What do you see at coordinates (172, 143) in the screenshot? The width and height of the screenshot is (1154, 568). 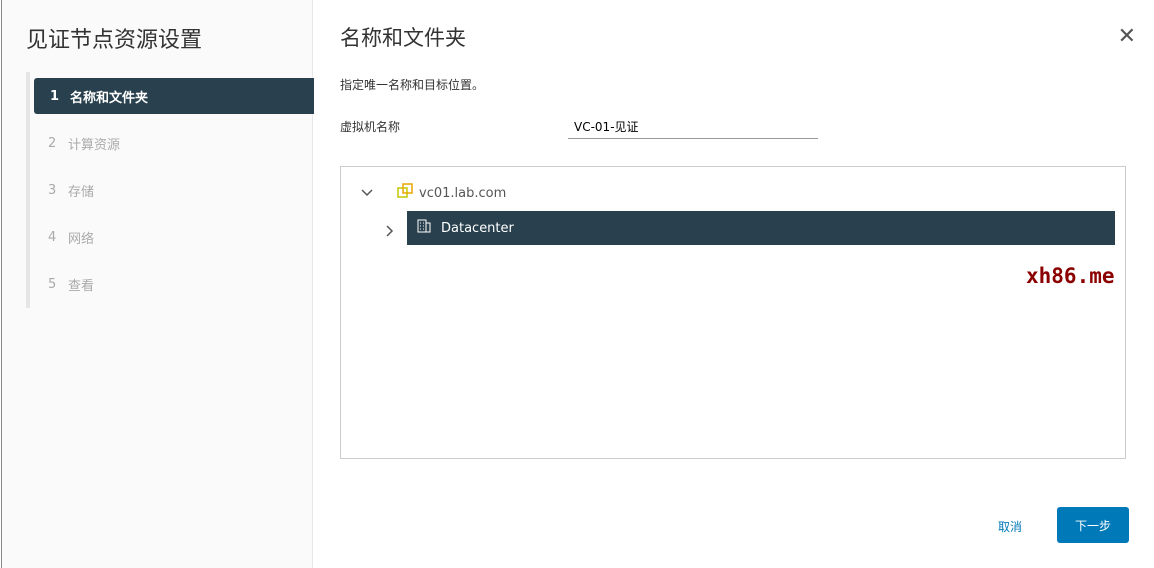 I see `step-2: 2 计算资源` at bounding box center [172, 143].